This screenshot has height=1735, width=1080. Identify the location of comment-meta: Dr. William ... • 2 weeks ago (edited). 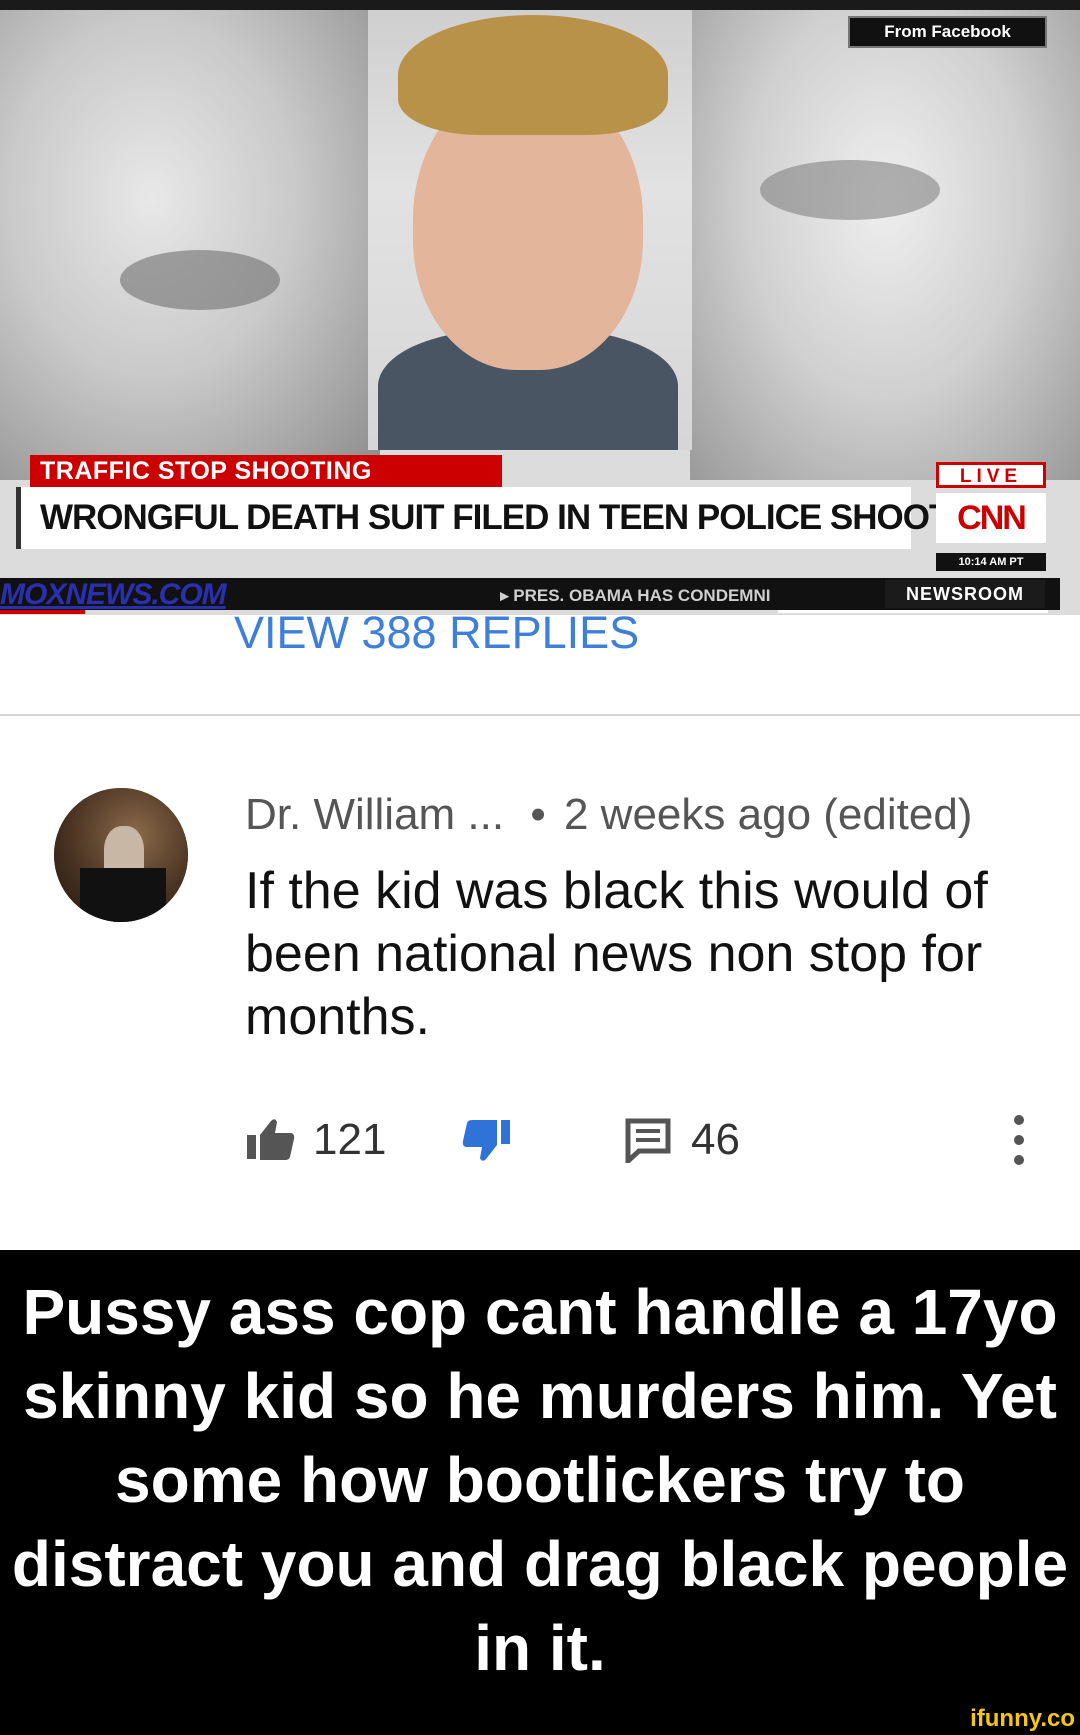
(645, 815).